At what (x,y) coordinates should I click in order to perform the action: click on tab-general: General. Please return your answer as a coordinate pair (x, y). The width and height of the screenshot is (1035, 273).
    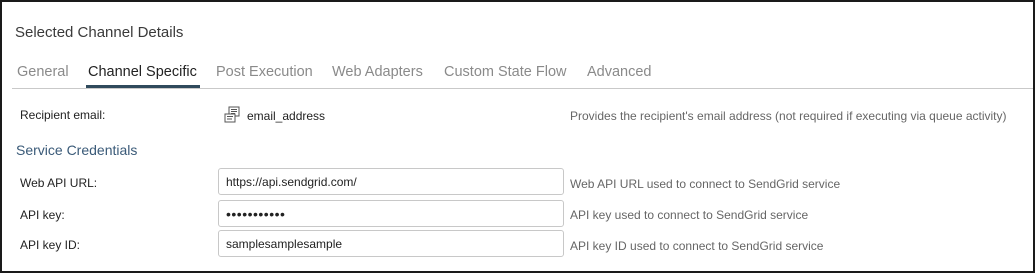
    Looking at the image, I should click on (43, 75).